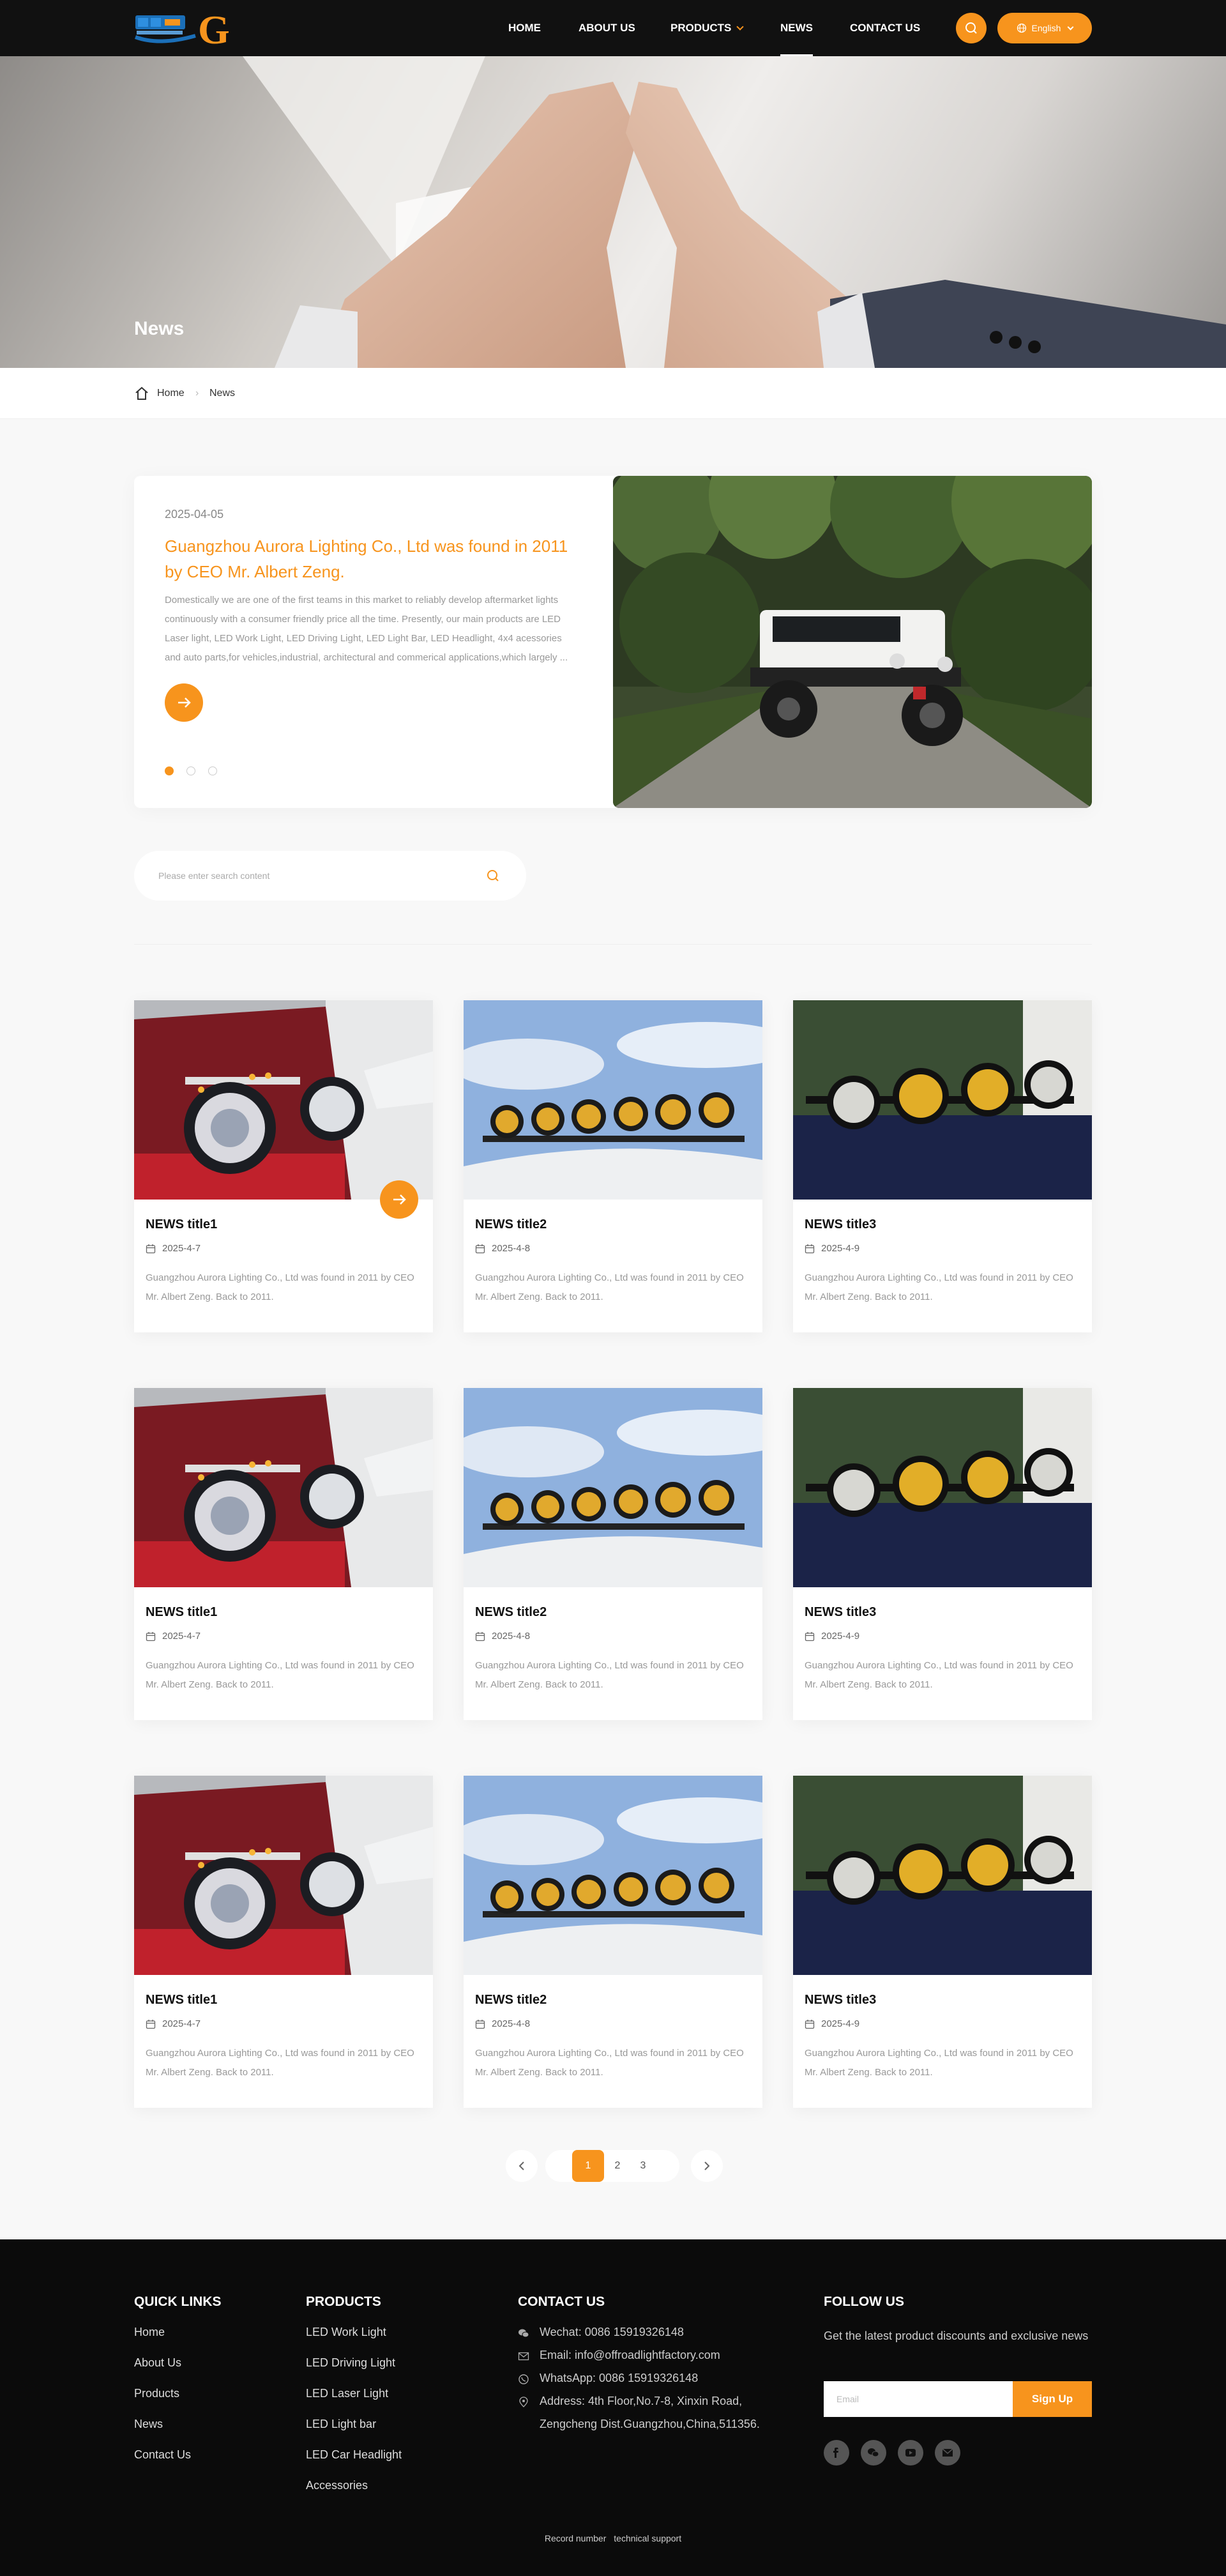 The image size is (1226, 2576). What do you see at coordinates (612, 2332) in the screenshot?
I see `footer-wechat-text: Wechat: 0086 15919326148` at bounding box center [612, 2332].